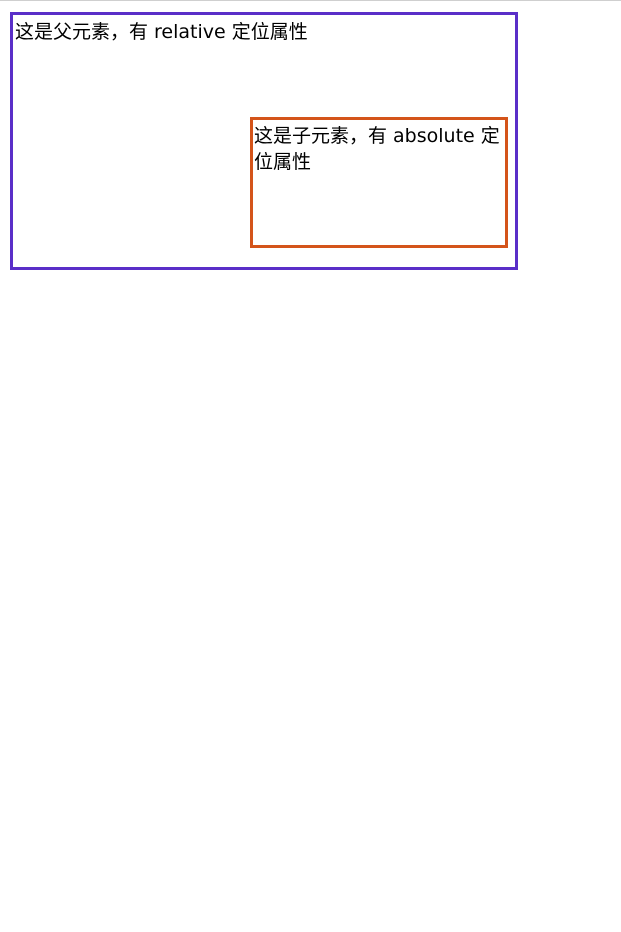 The width and height of the screenshot is (621, 932). I want to click on child-element-box: 这是子元素，有 absolute 定位属性, so click(379, 182).